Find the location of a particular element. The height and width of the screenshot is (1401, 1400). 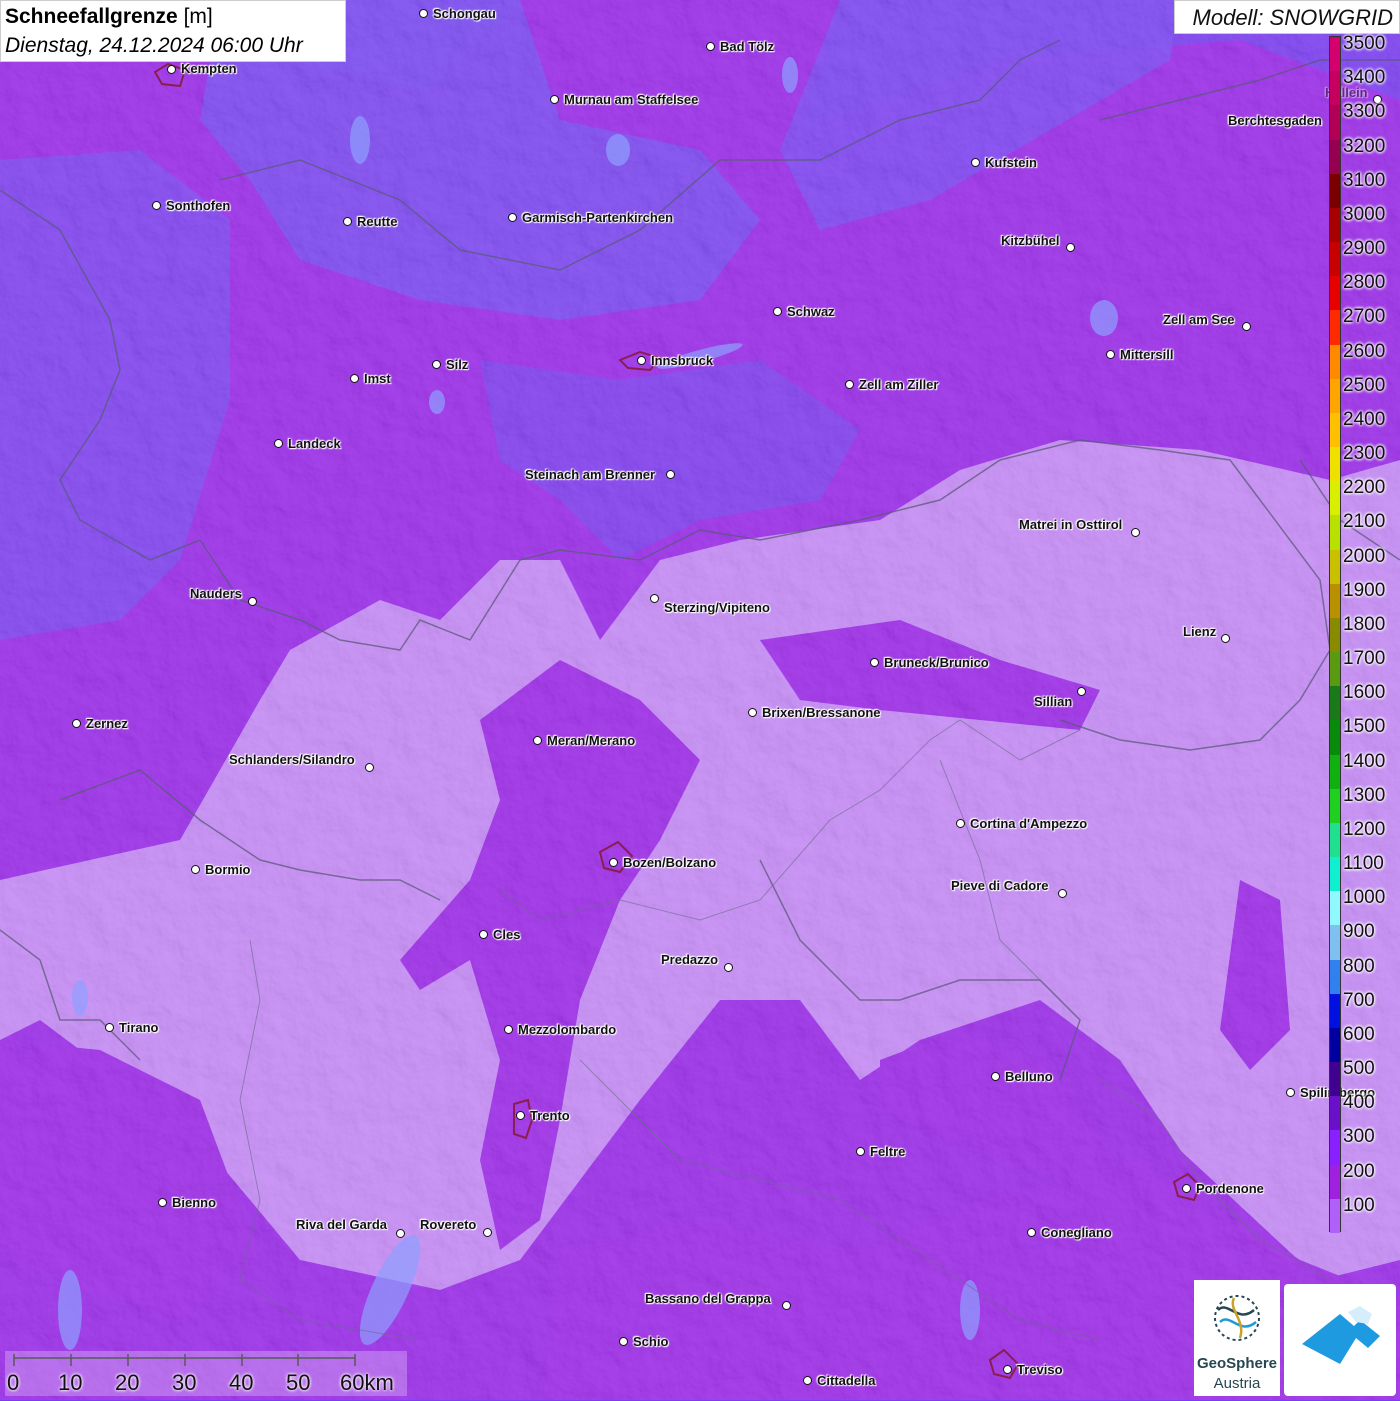

legend-label: 3500 is located at coordinates (1364, 43).